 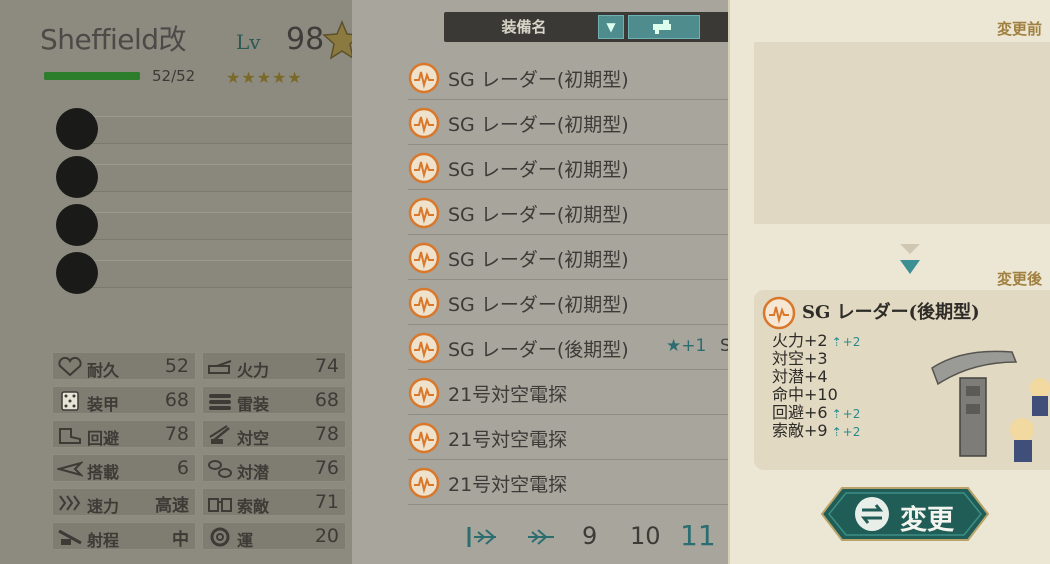 I want to click on stat-label: 対潜, so click(x=253, y=472).